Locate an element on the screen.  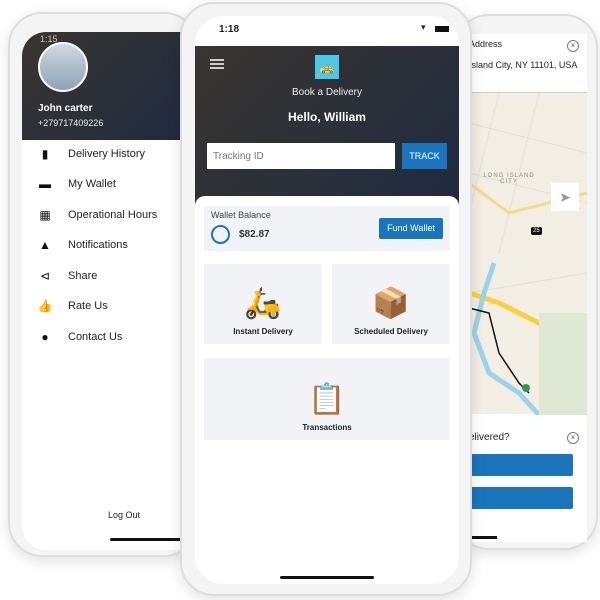
menu-item-rate-us: 👍 Rate Us is located at coordinates (73, 306).